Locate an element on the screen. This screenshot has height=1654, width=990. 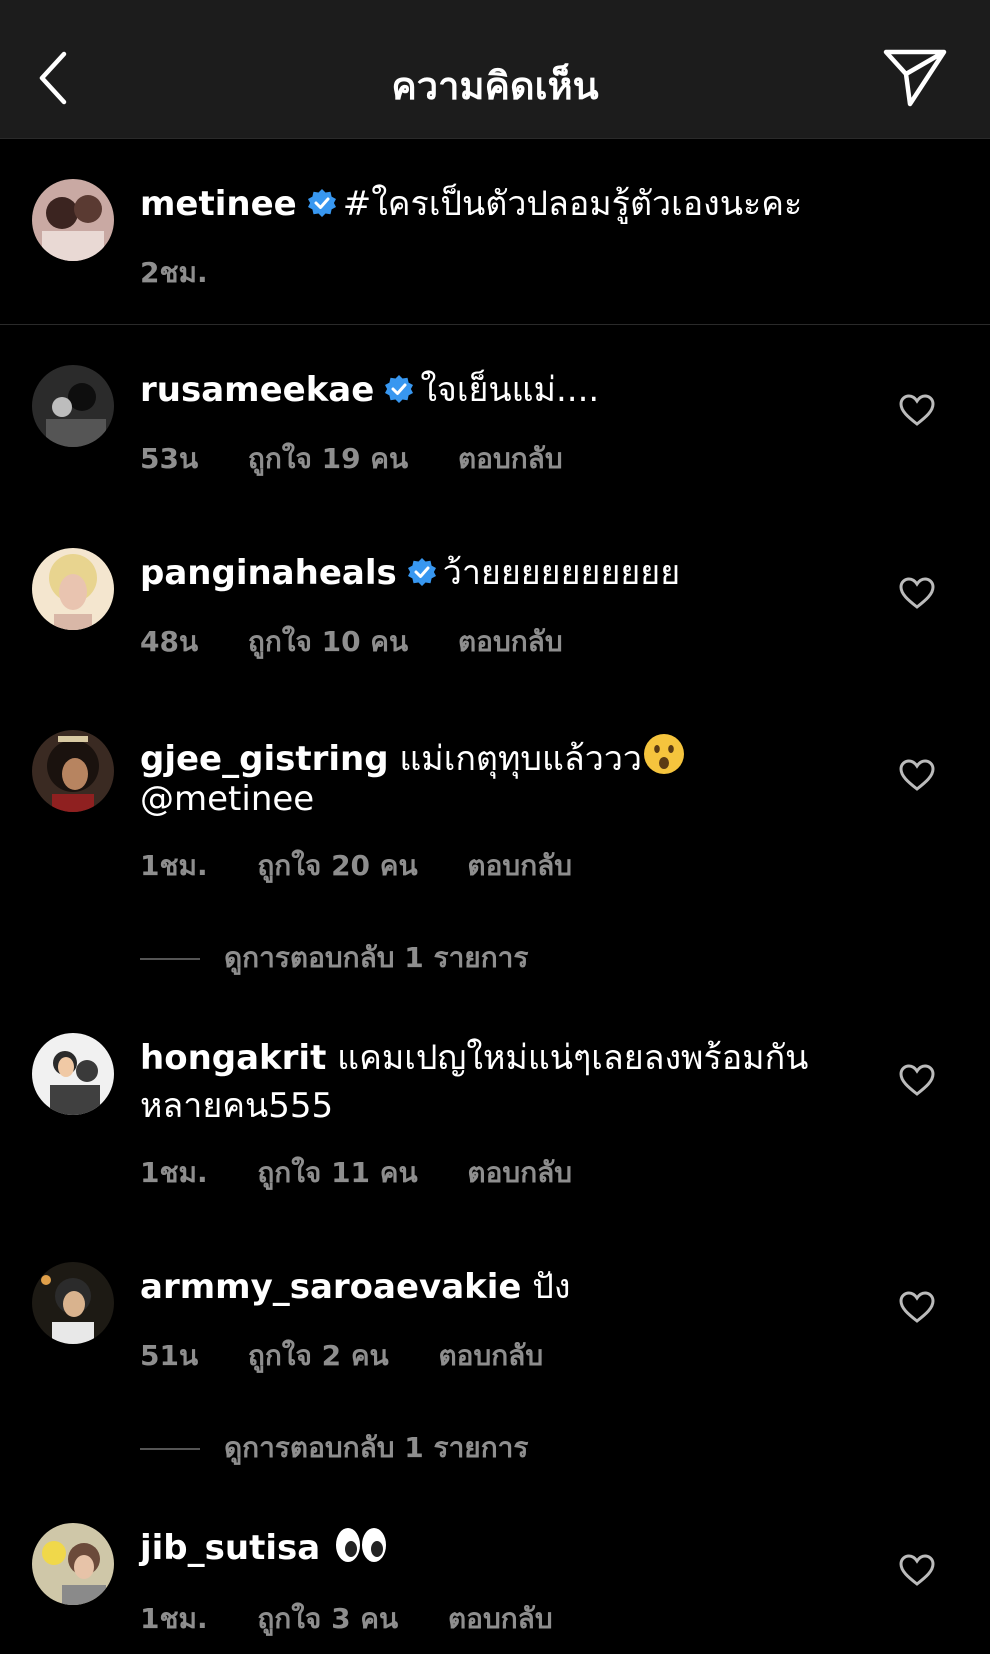
like-count: ถูกใจ 2 คน is located at coordinates (318, 1355).